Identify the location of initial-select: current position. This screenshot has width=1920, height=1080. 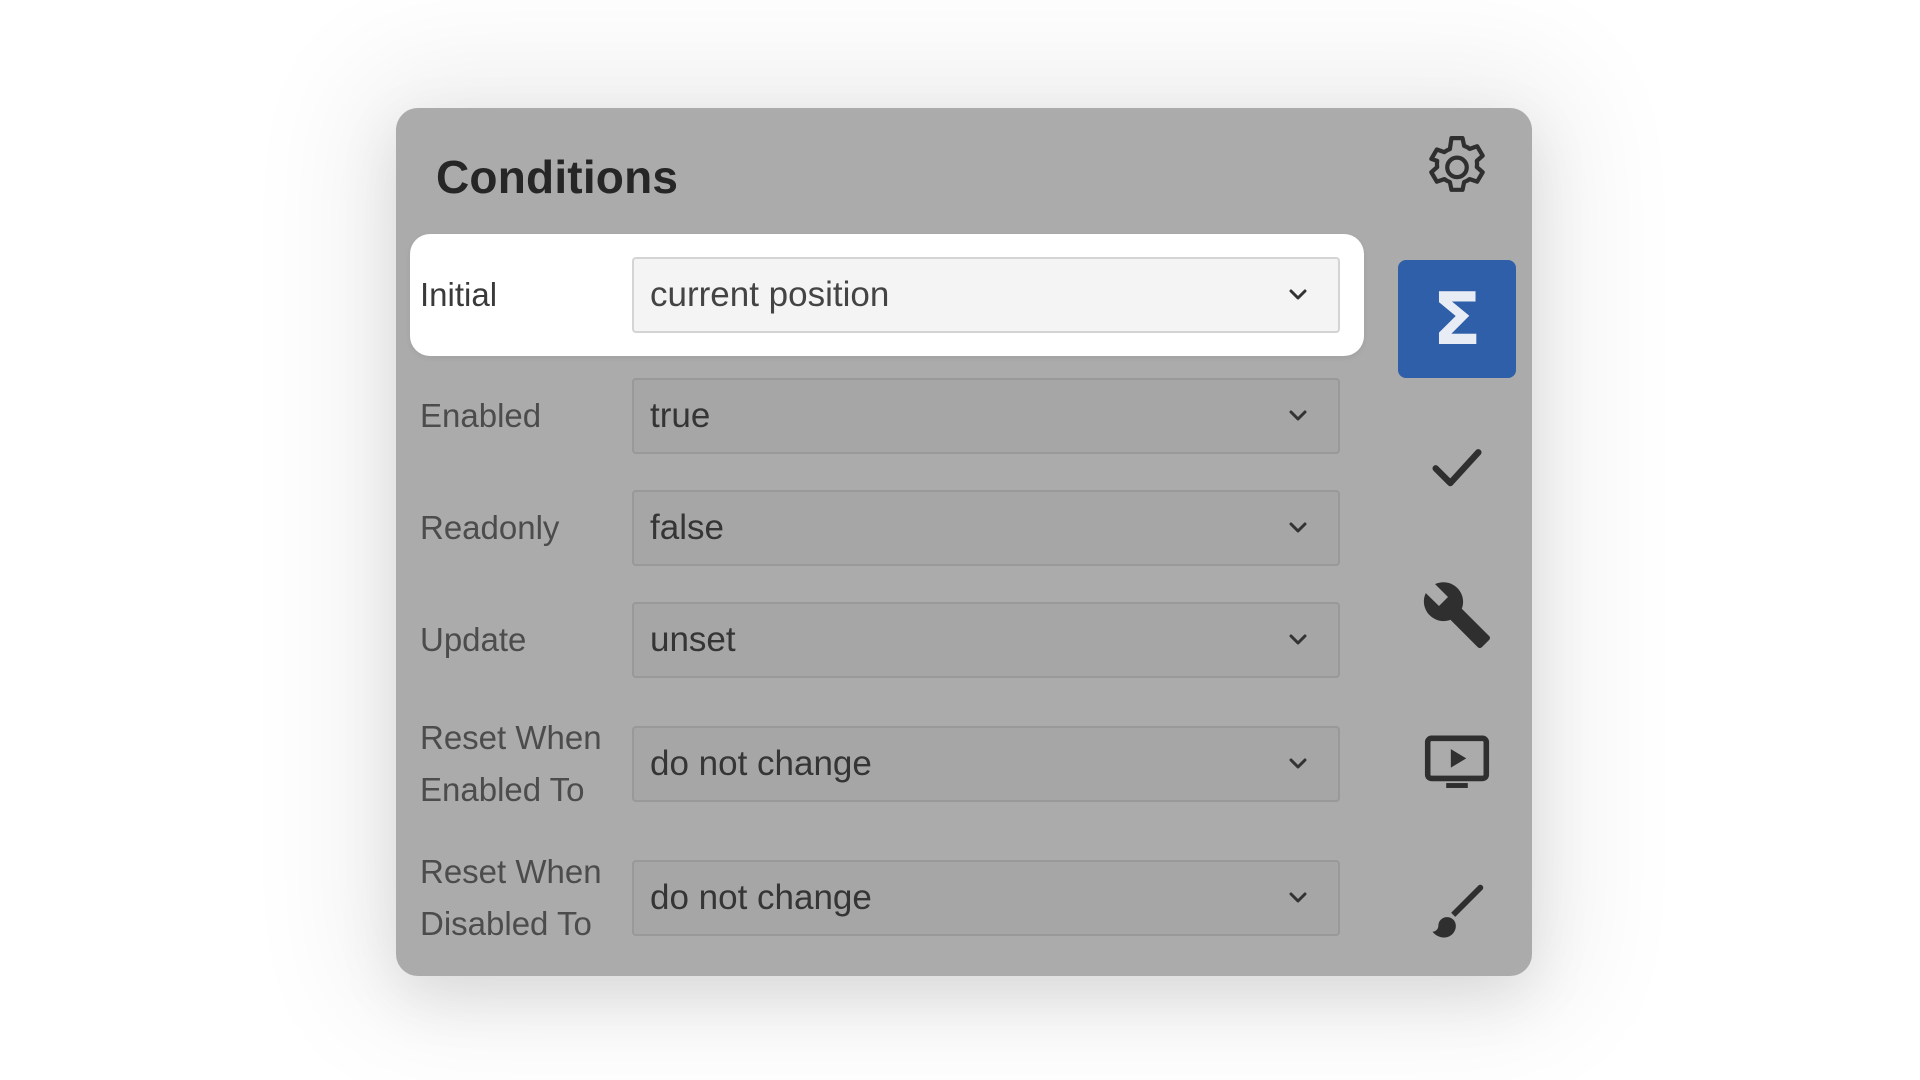
(986, 295).